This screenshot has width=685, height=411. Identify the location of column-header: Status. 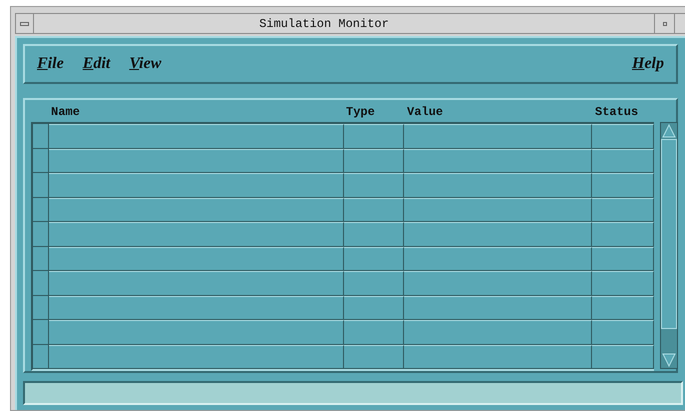
(616, 112).